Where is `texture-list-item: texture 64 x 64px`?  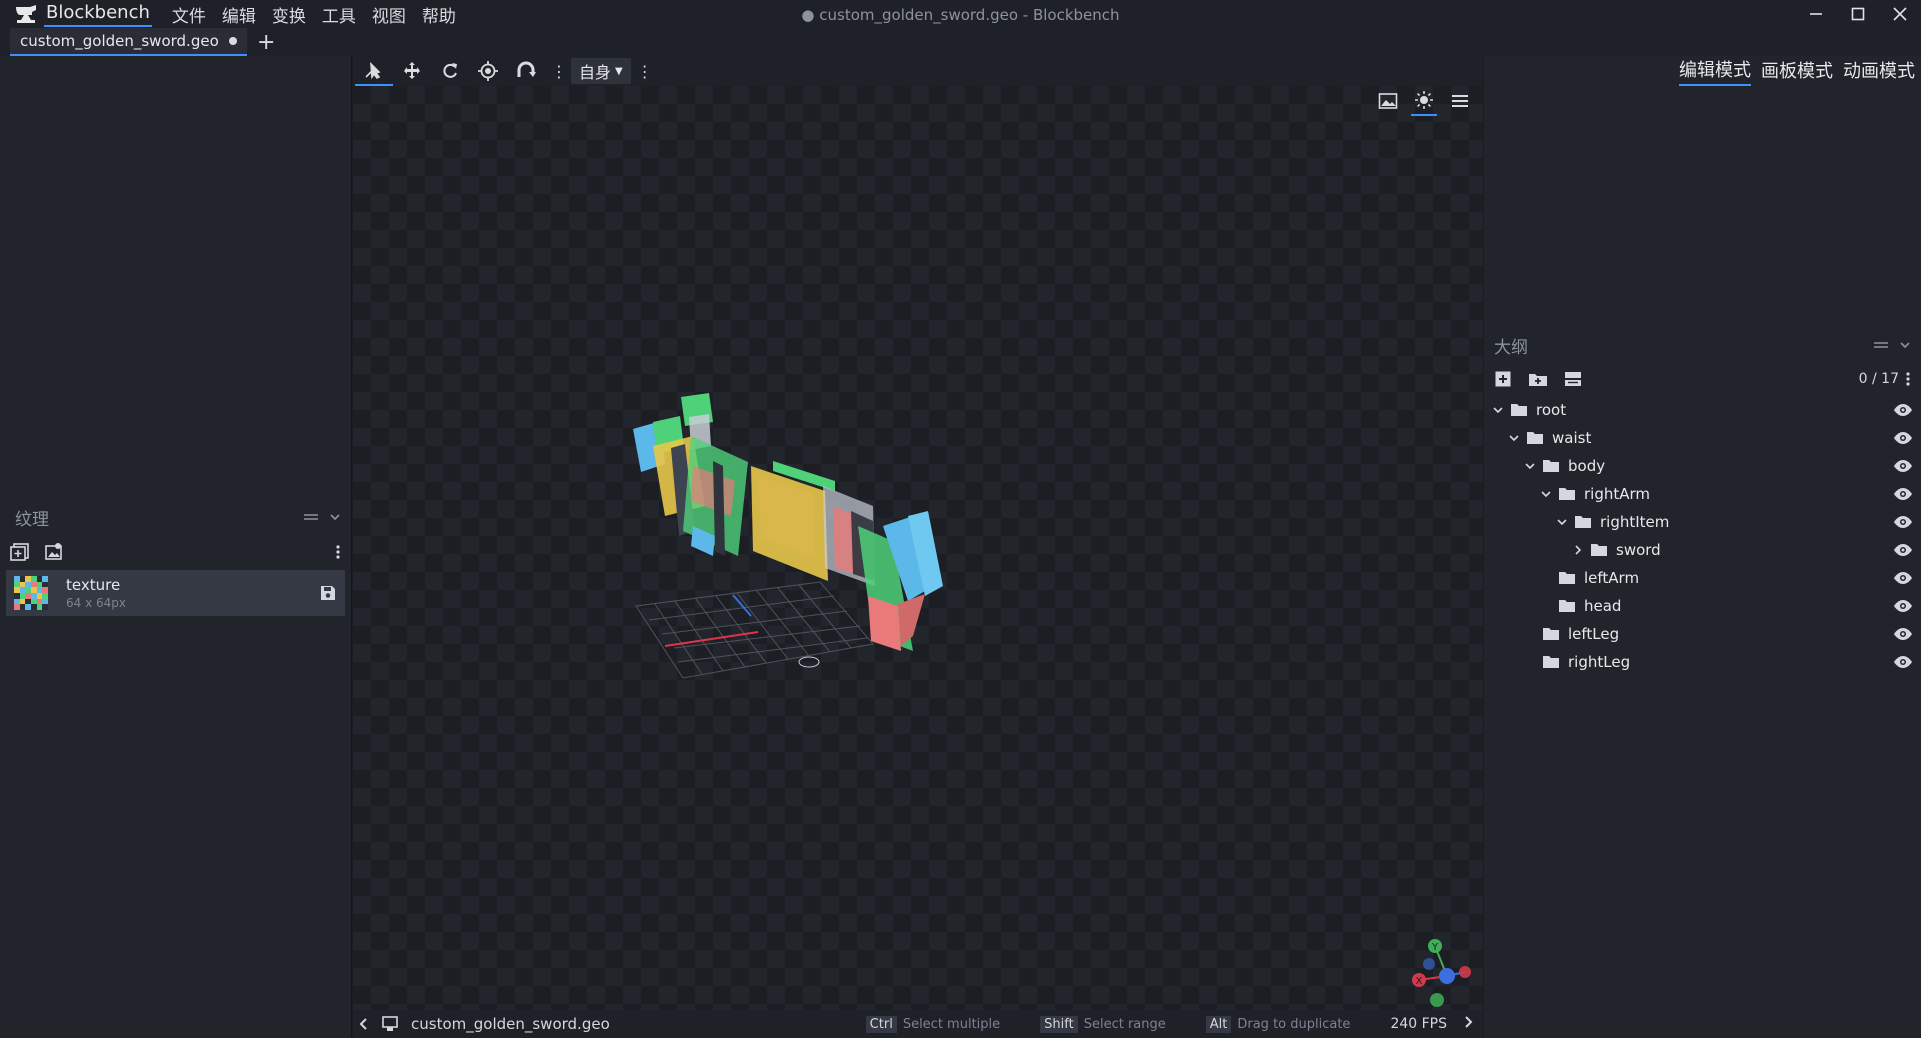
texture-list-item: texture 64 x 64px is located at coordinates (175, 593).